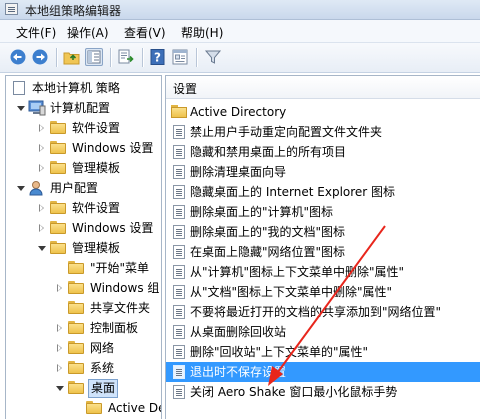  I want to click on menu-bar: 文件(F) 操作(A) 查看(V) 帮助(H), so click(240, 31).